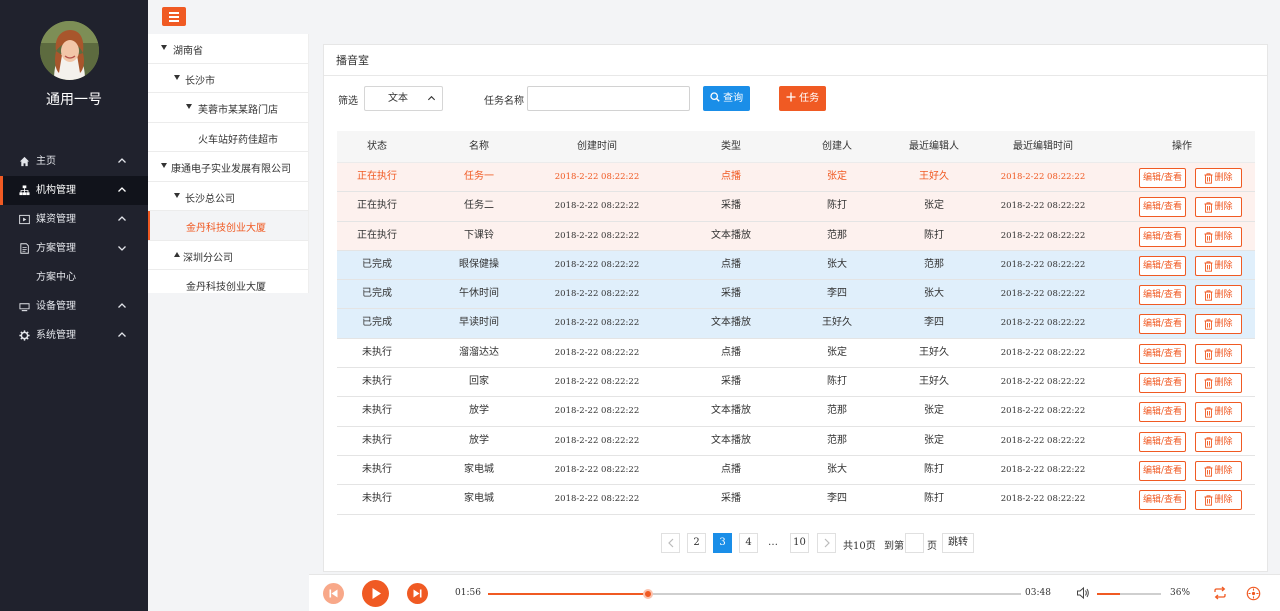  What do you see at coordinates (56, 335) in the screenshot?
I see `nav-item-label: 系统管理` at bounding box center [56, 335].